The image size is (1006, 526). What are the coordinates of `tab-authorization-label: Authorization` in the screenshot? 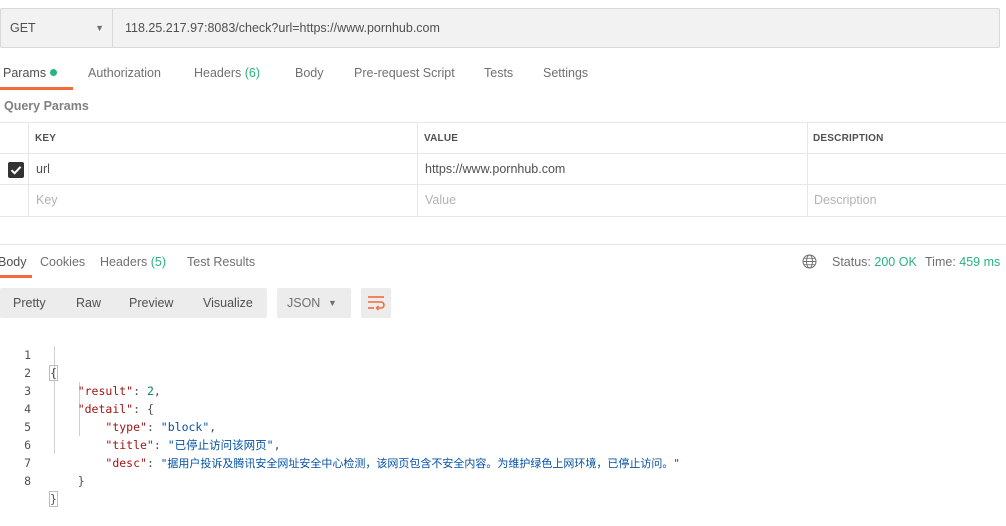 It's located at (124, 73).